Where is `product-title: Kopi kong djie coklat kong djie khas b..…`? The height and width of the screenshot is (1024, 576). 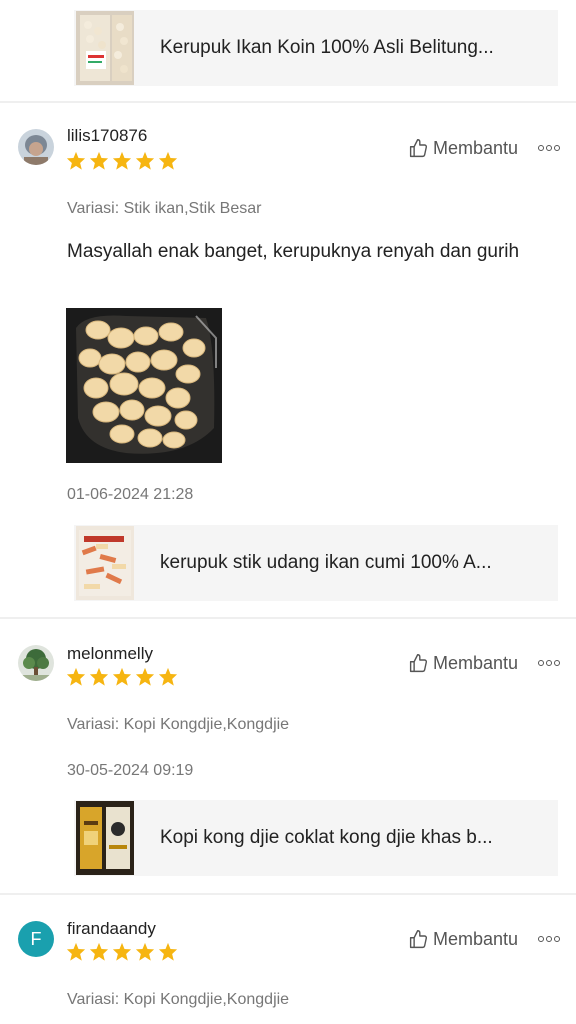 product-title: Kopi kong djie coklat kong djie khas b..… is located at coordinates (326, 837).